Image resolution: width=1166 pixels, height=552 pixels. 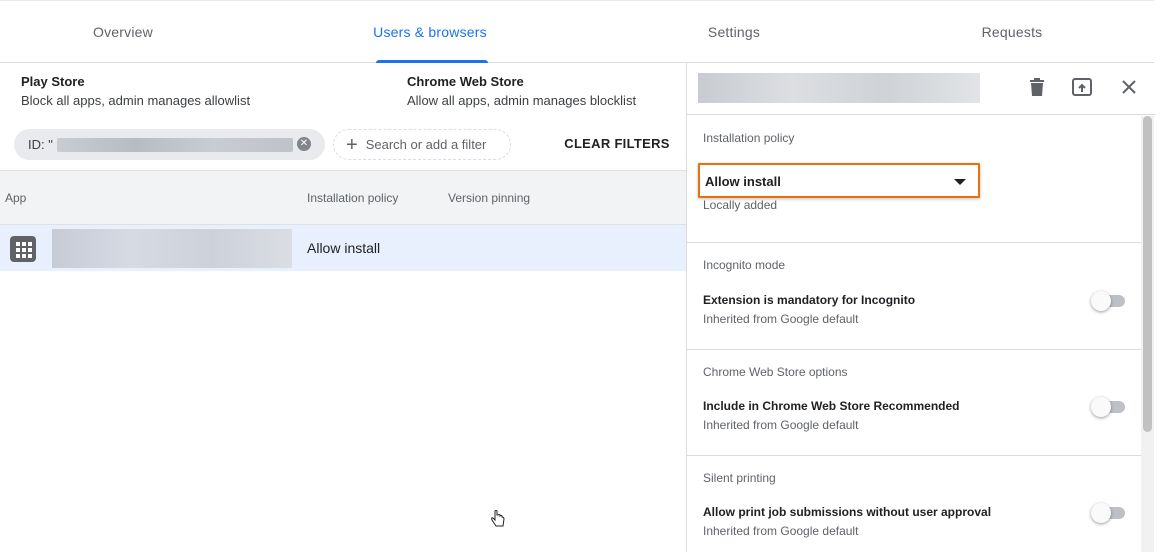 I want to click on chrome-web-store-desc: Allow all apps, admin manages blocklist, so click(x=522, y=100).